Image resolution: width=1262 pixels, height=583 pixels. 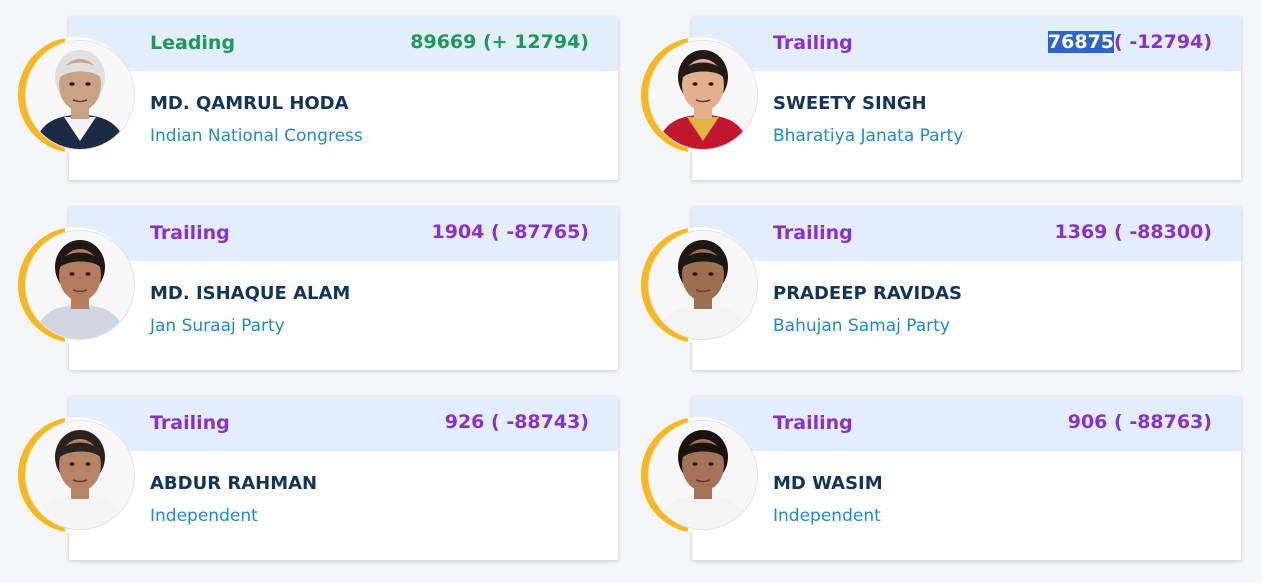 What do you see at coordinates (1081, 42) in the screenshot?
I see `vote-total: 76875` at bounding box center [1081, 42].